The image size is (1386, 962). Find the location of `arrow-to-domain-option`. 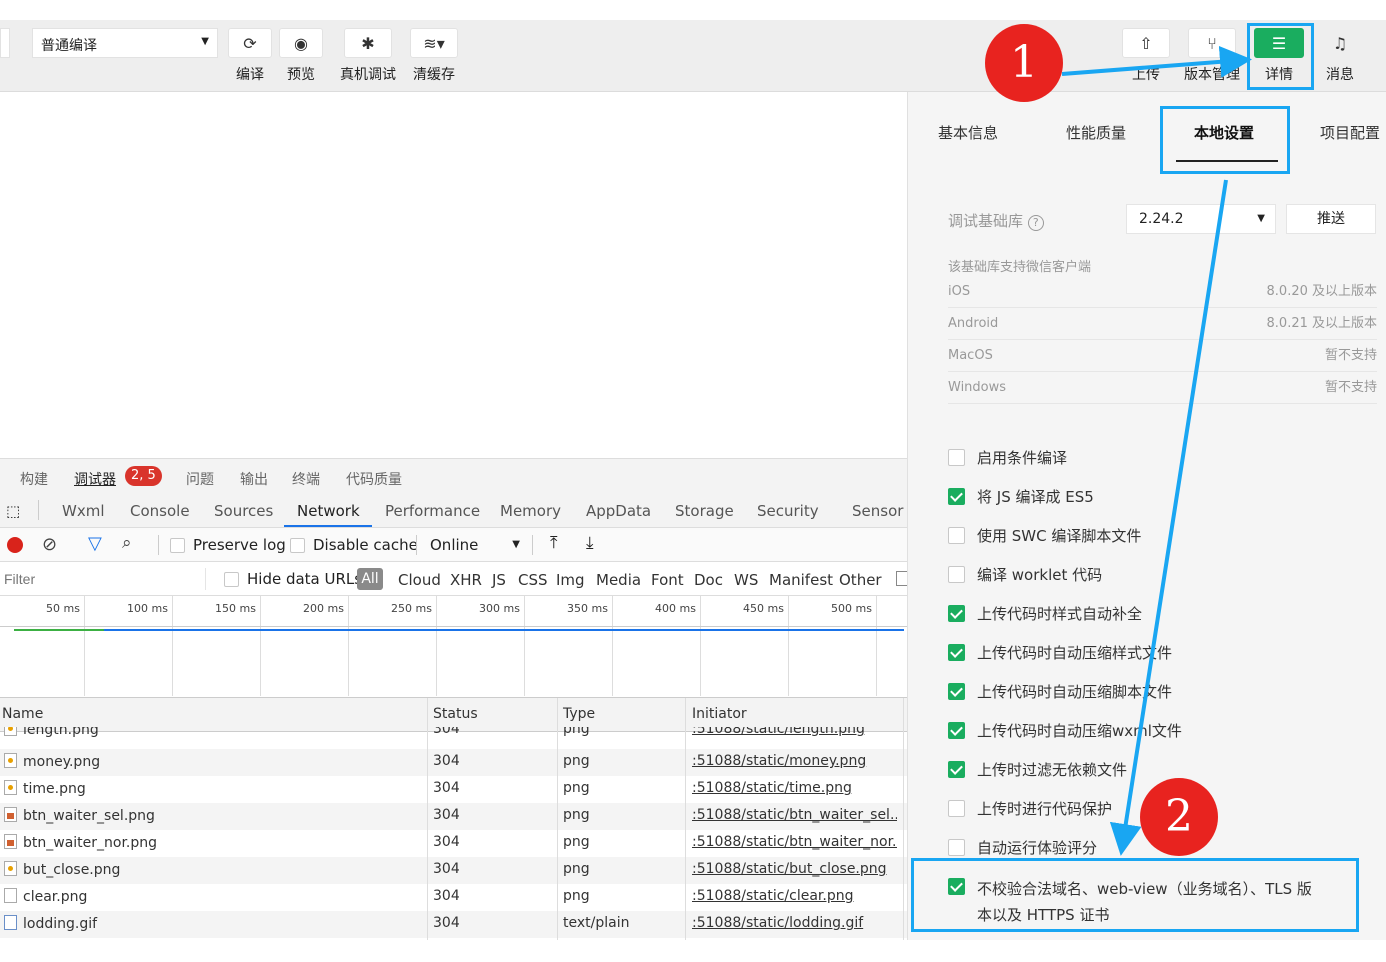

arrow-to-domain-option is located at coordinates (1168, 517).